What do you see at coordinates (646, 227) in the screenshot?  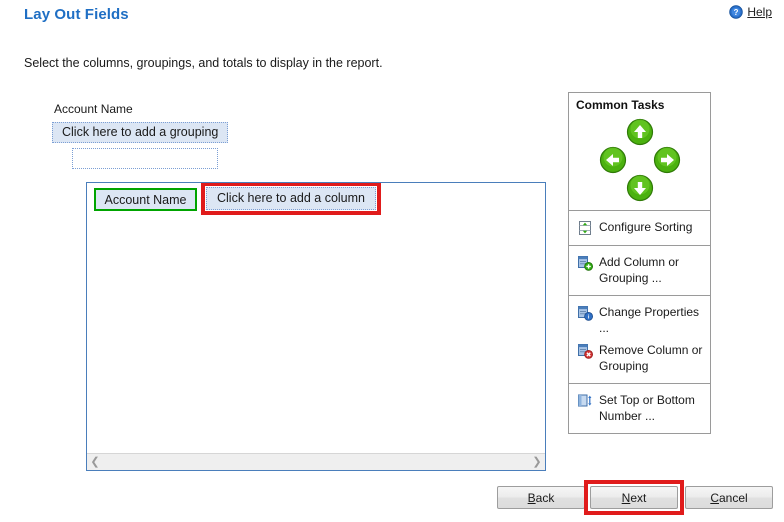 I see `task-label: Configure Sorting` at bounding box center [646, 227].